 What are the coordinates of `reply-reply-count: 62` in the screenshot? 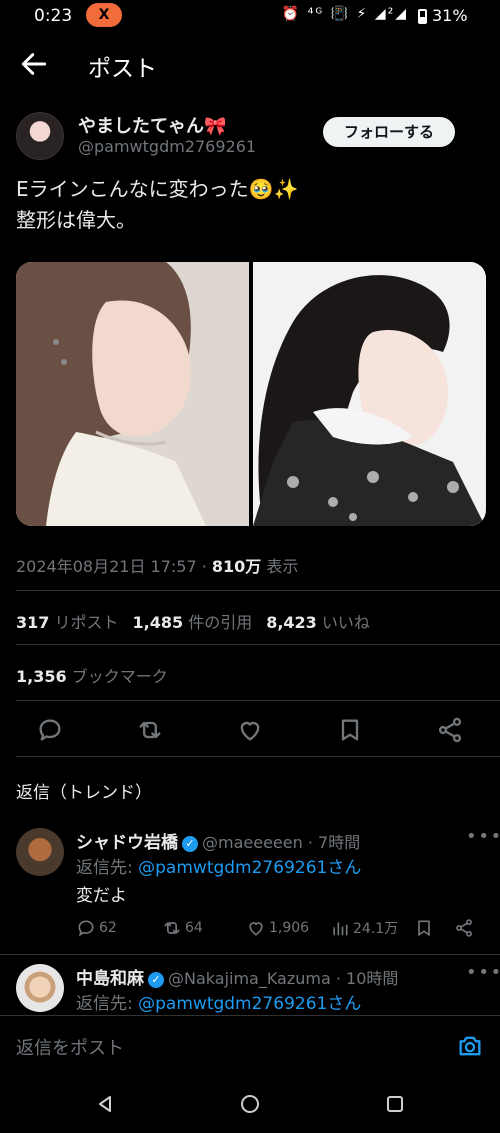 It's located at (108, 928).